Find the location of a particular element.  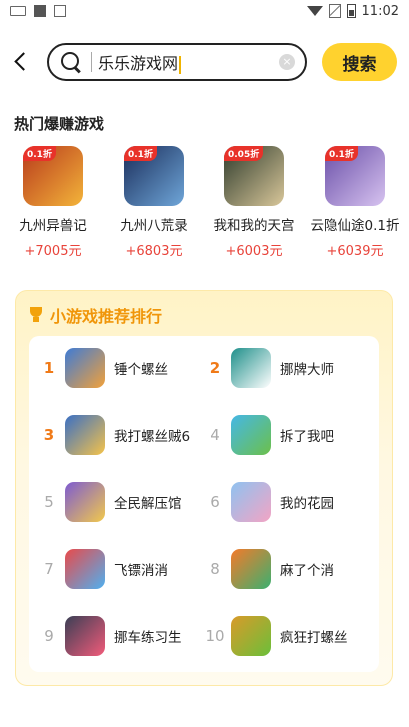

game-name: 拆了我吧 is located at coordinates (307, 437).